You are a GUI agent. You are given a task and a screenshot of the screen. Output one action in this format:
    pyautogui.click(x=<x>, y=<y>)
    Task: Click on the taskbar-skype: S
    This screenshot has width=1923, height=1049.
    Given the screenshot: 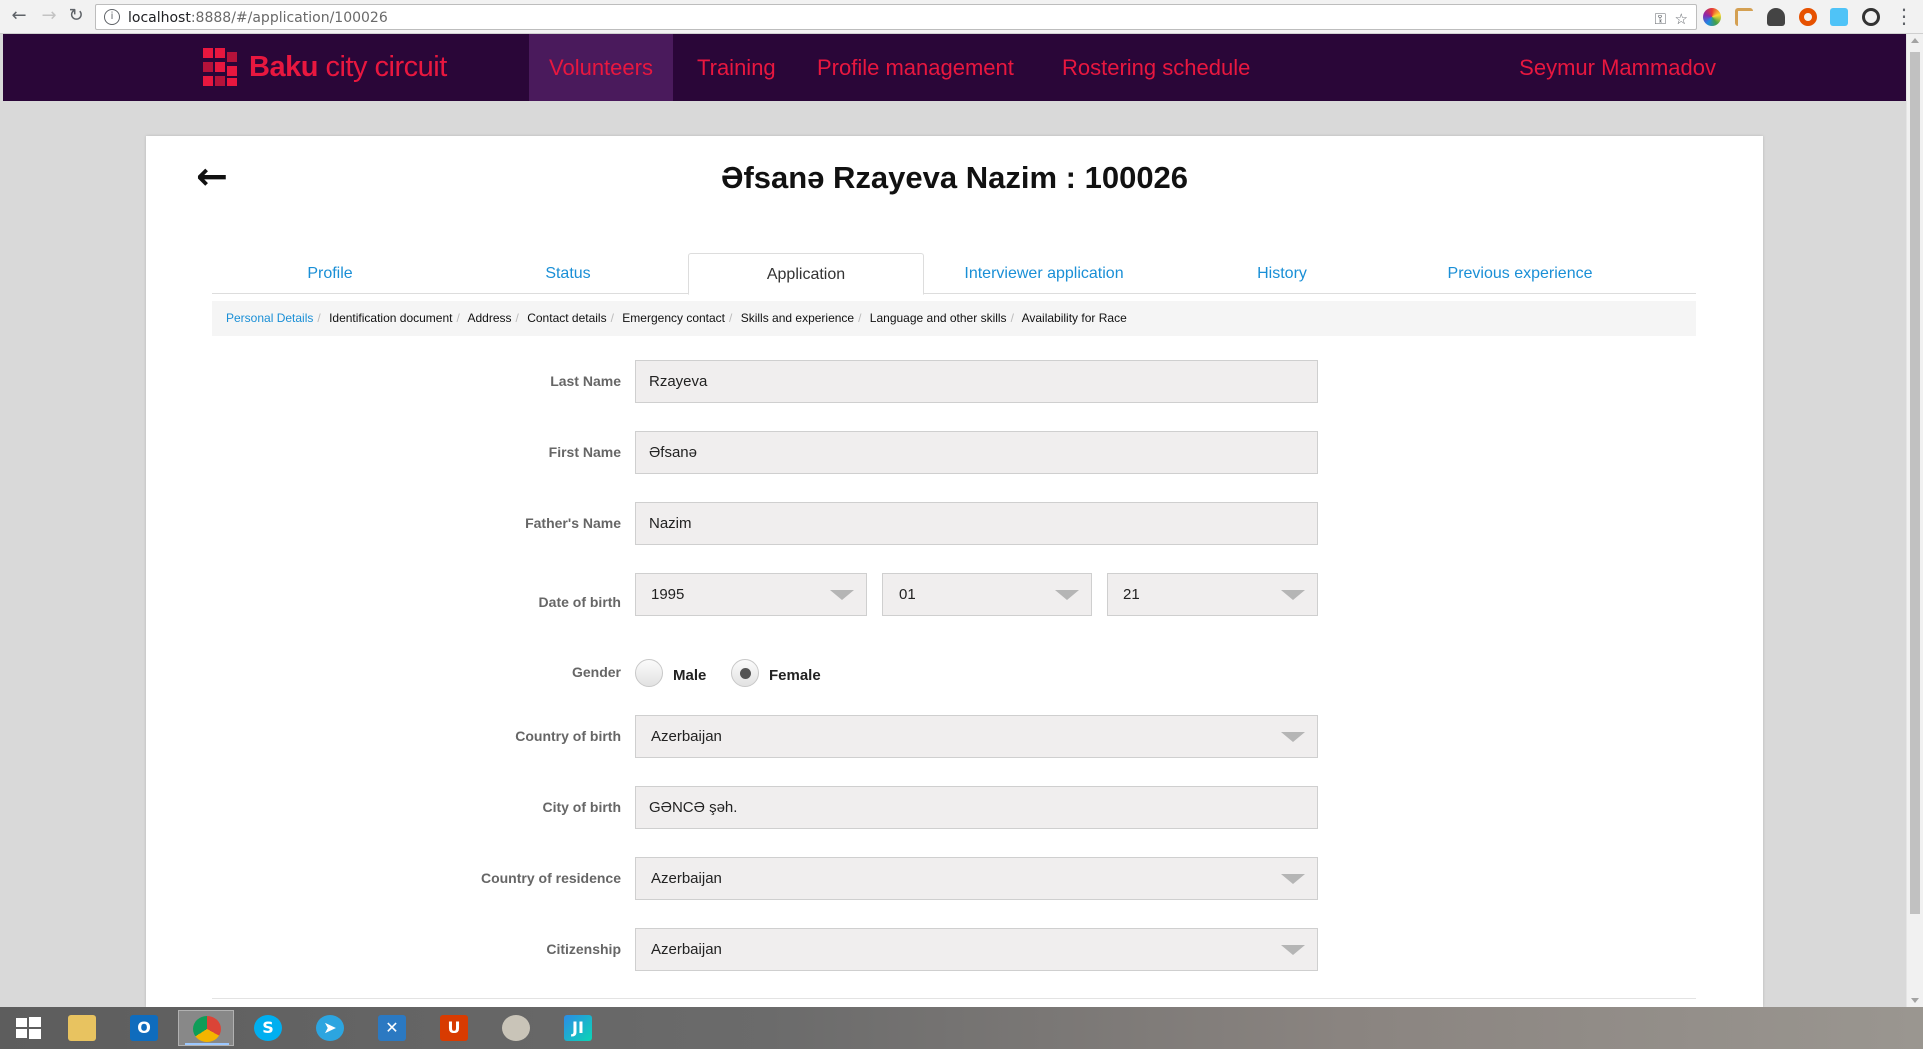 What is the action you would take?
    pyautogui.click(x=268, y=1028)
    